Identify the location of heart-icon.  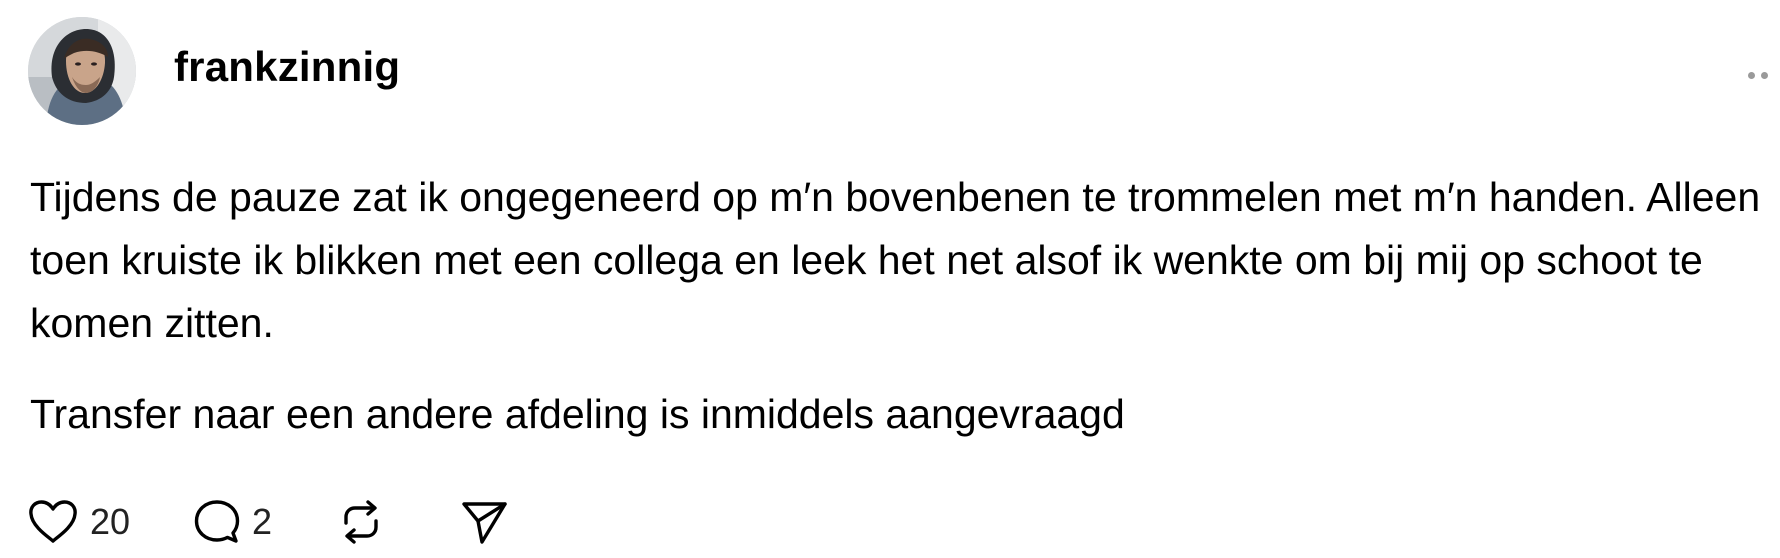
(53, 521).